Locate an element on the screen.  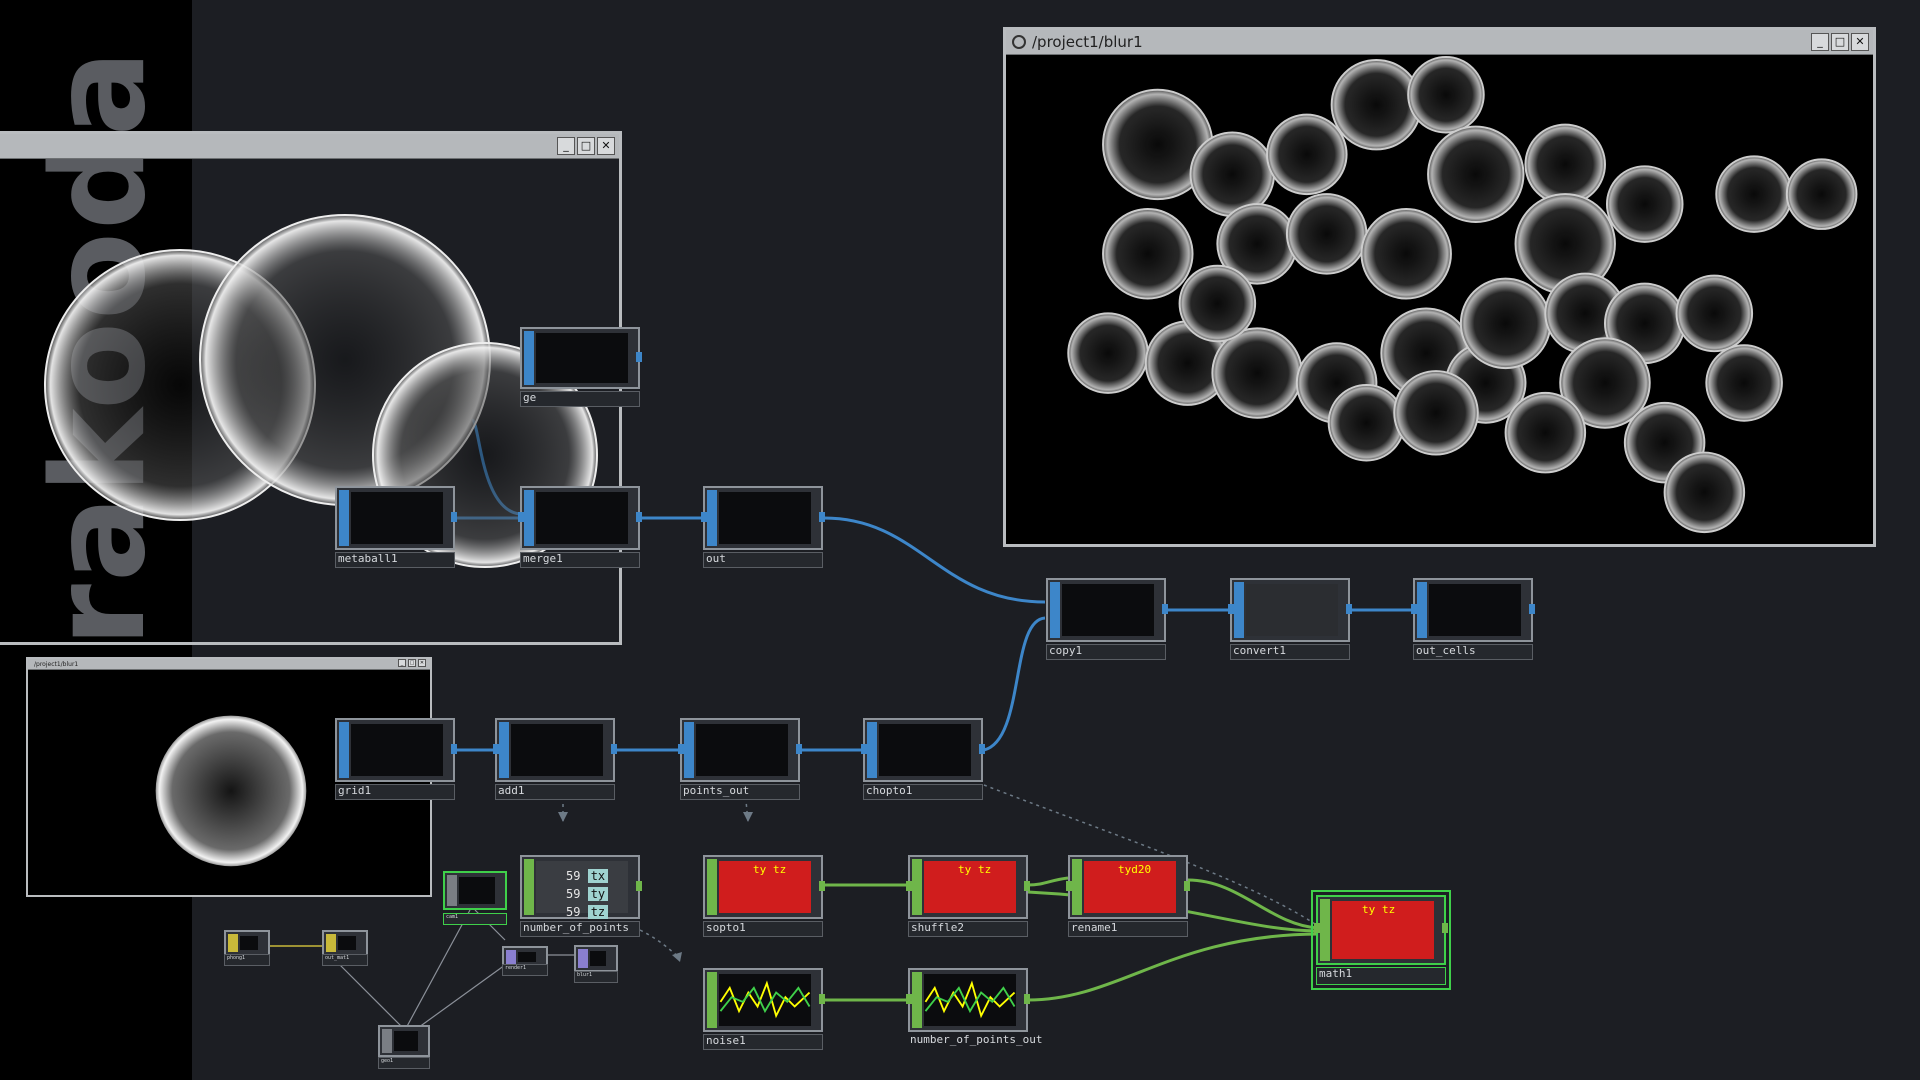
small-viewer-titlebar: /project1/blur1 _ □ ✕ is located at coordinates (229, 664).